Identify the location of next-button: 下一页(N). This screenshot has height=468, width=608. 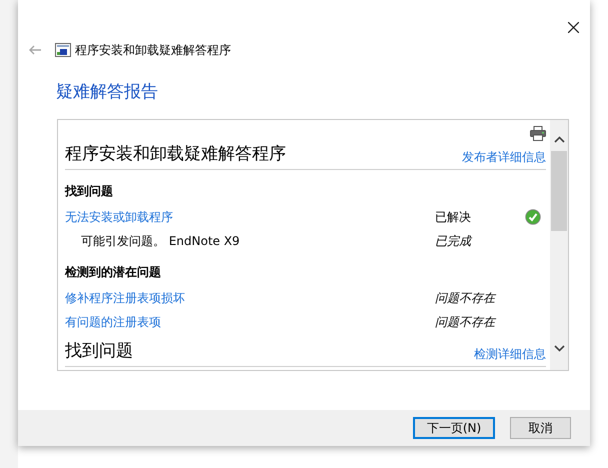
(454, 428).